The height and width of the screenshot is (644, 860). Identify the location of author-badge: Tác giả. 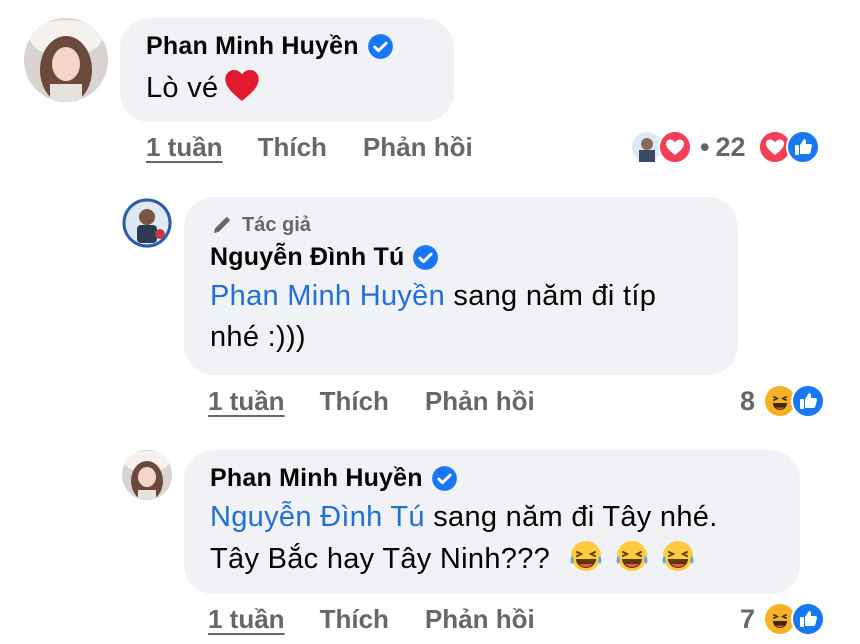
(461, 225).